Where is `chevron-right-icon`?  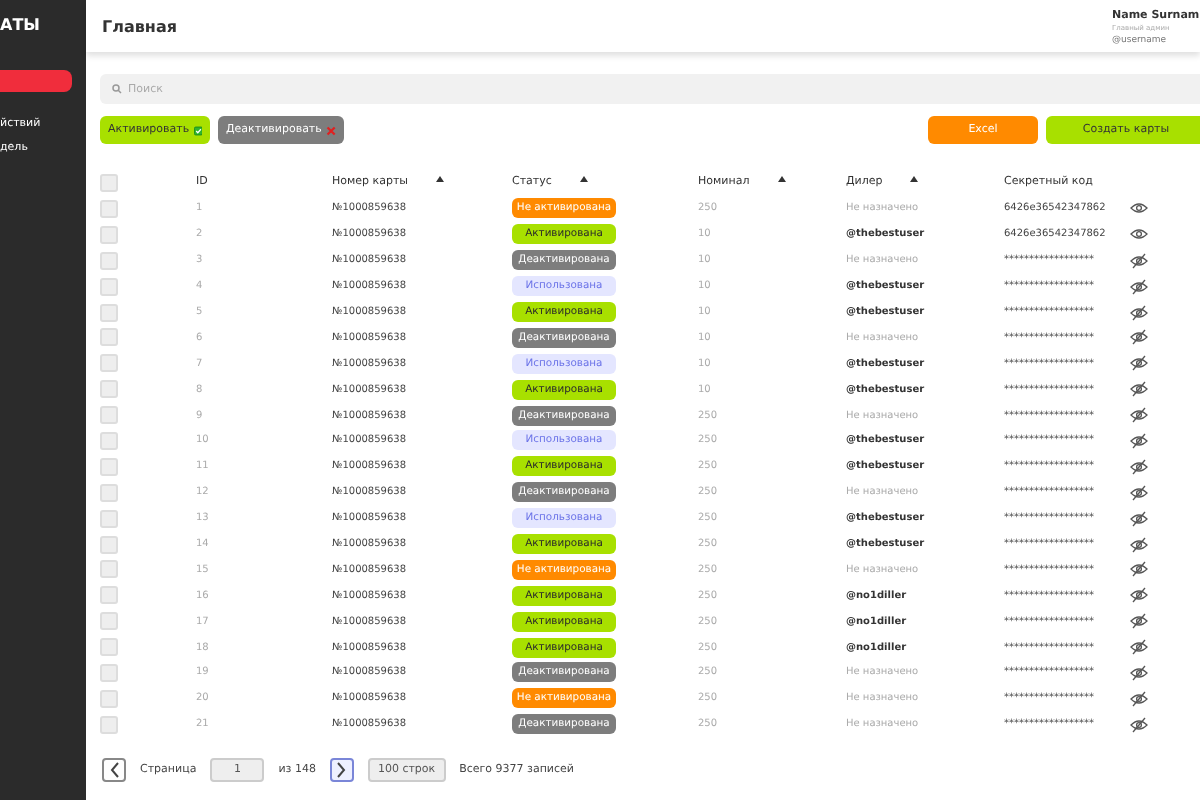 chevron-right-icon is located at coordinates (341, 769).